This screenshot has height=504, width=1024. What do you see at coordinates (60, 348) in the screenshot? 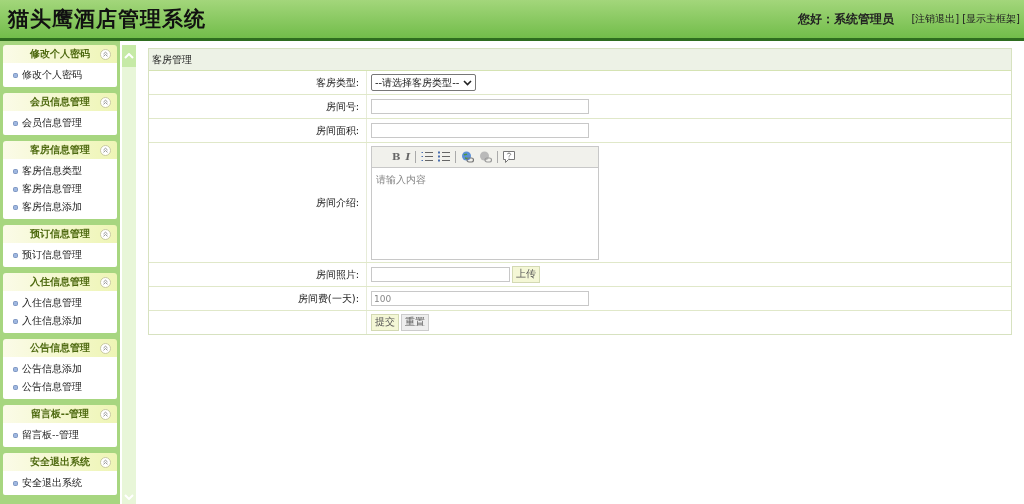
I see `menu-group-header: 公告信息管理` at bounding box center [60, 348].